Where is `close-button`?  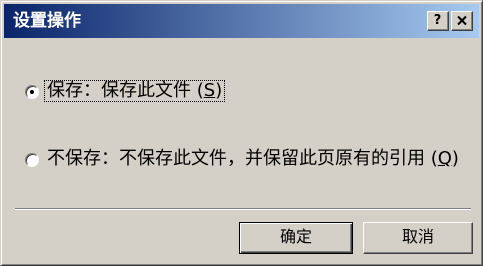
close-button is located at coordinates (462, 21).